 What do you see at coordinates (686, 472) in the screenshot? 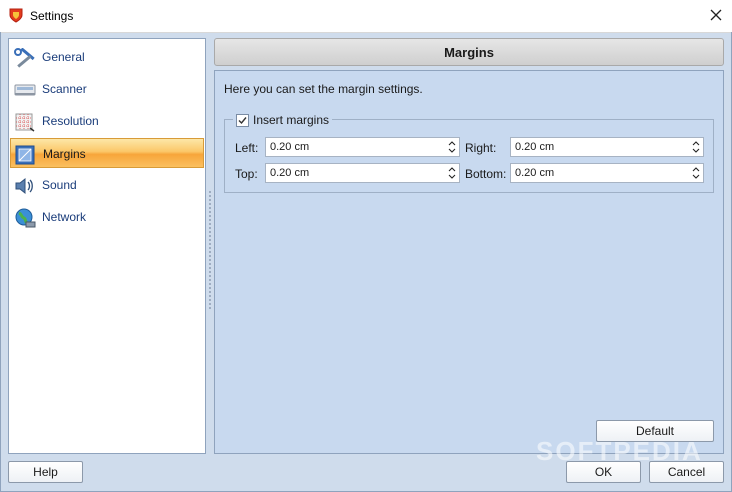
I see `cancel-button: Cancel` at bounding box center [686, 472].